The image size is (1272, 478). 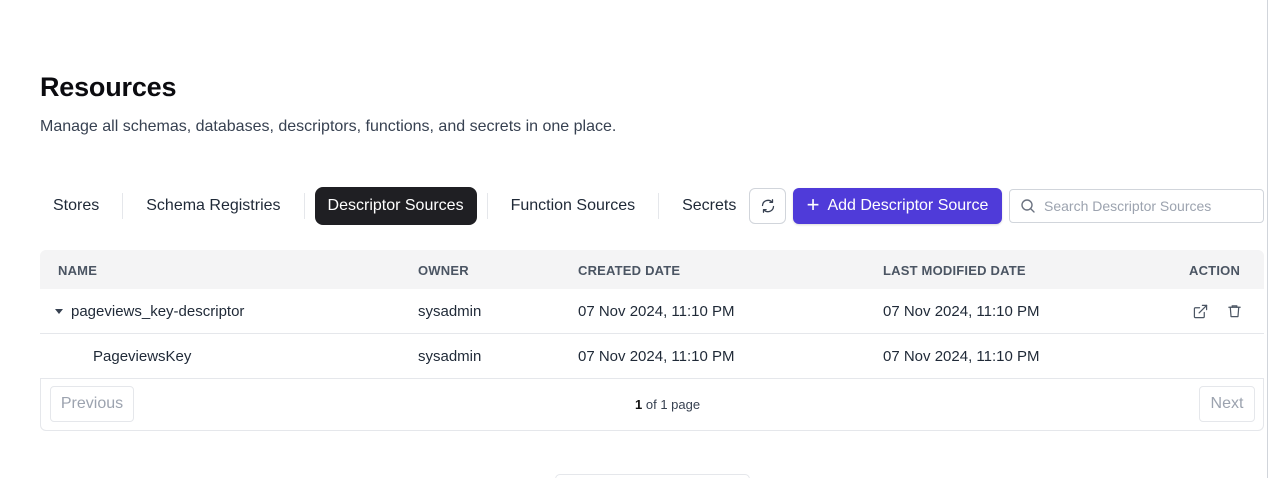 What do you see at coordinates (652, 476) in the screenshot?
I see `bottom-panel-edge` at bounding box center [652, 476].